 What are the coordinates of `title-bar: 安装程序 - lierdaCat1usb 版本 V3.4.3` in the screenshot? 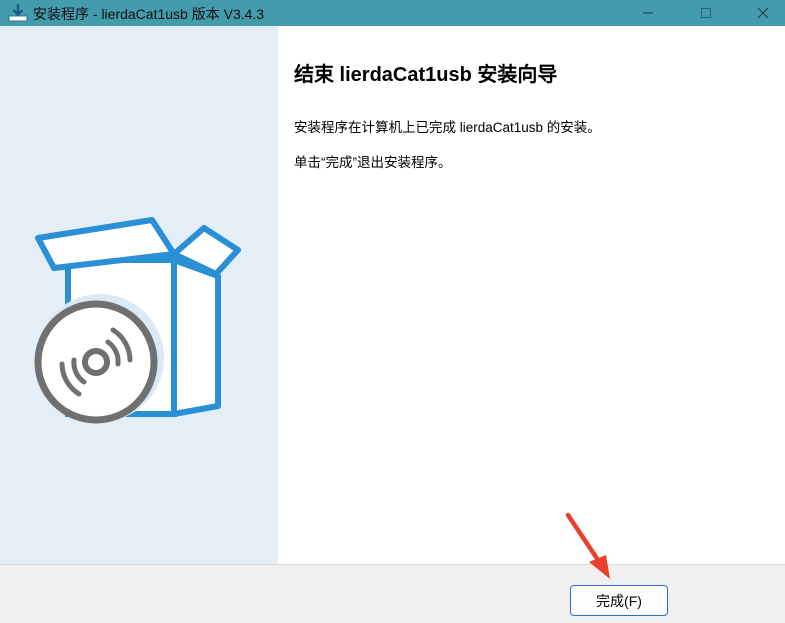 It's located at (392, 13).